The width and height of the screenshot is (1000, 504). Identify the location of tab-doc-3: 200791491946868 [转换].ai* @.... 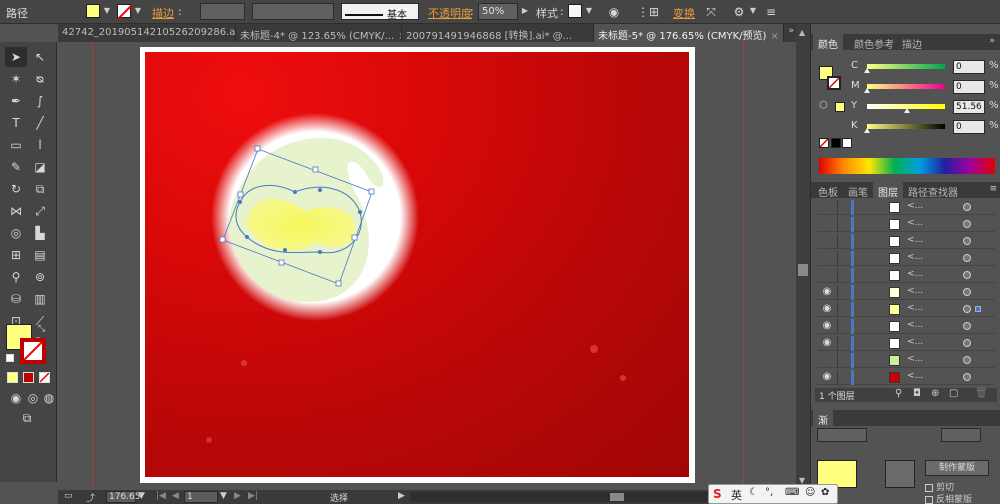
(498, 33).